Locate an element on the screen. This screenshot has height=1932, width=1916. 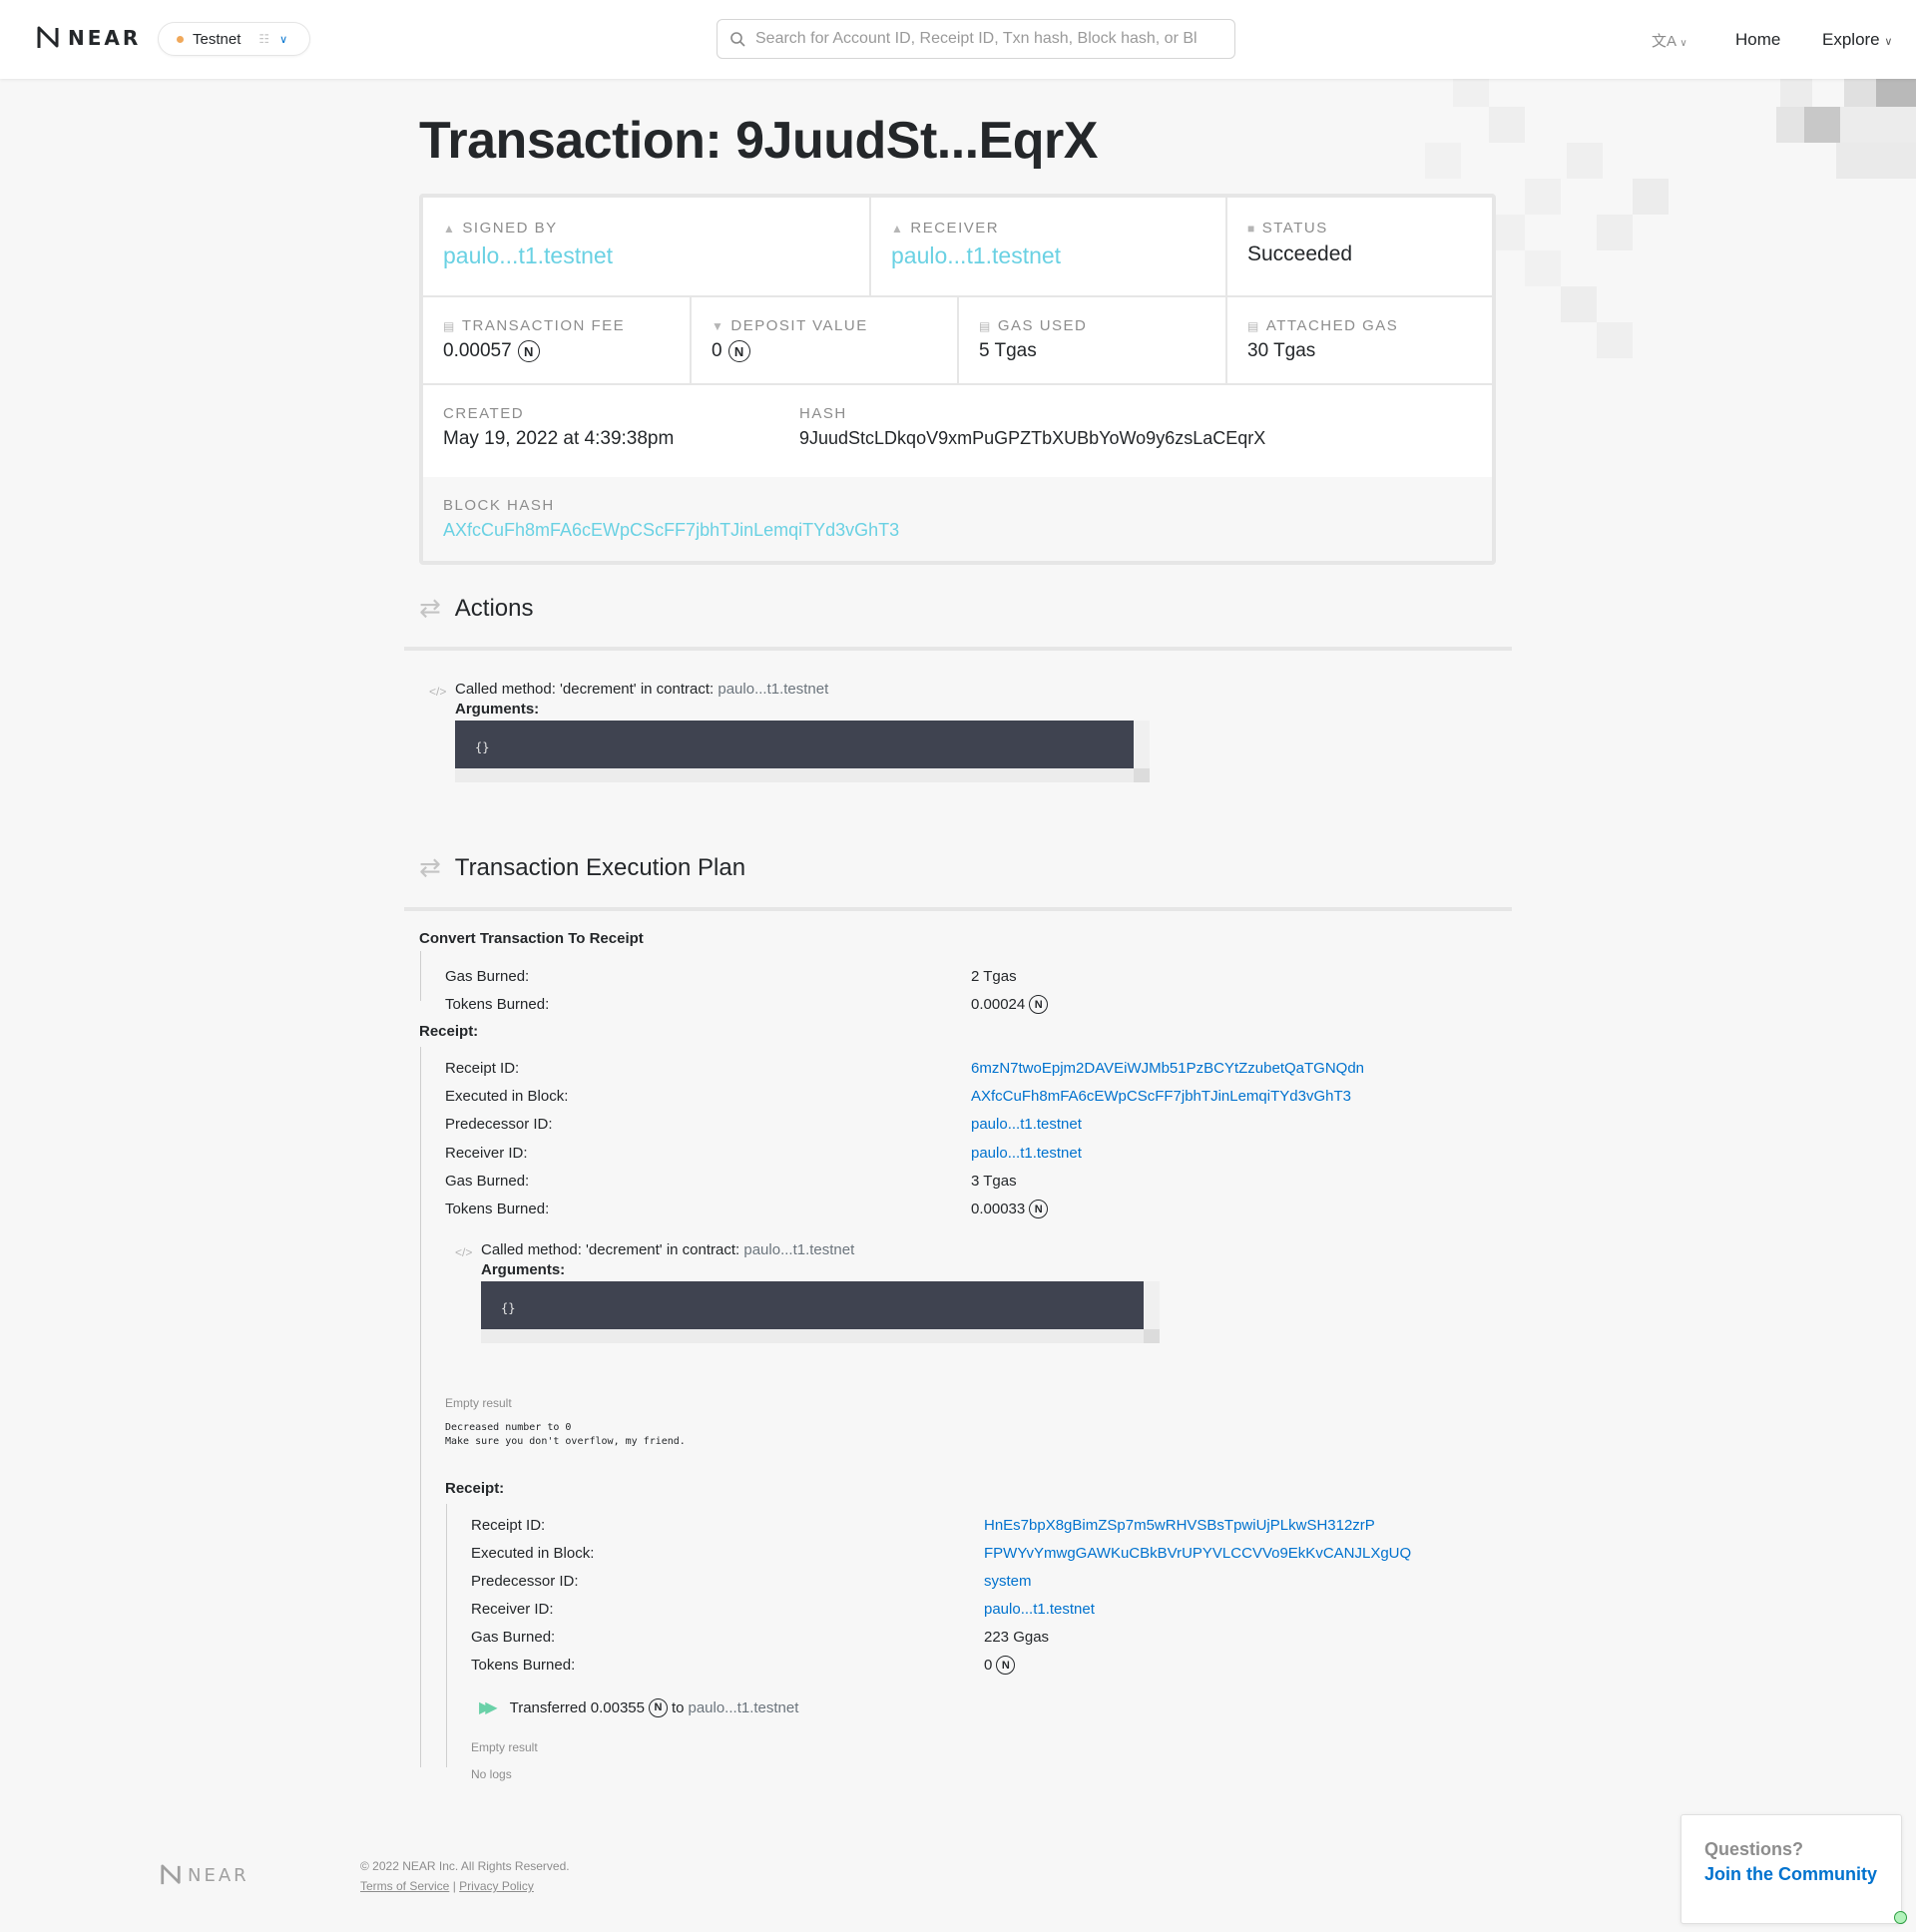
coins-icon: ▤ is located at coordinates (985, 325).